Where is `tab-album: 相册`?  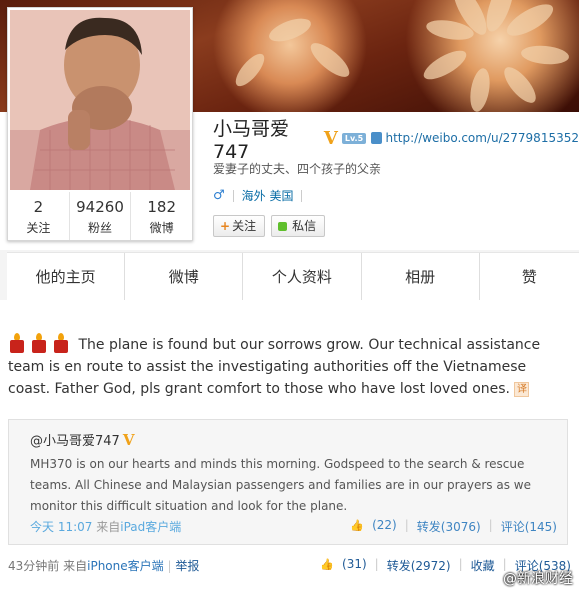
tab-album: 相册 is located at coordinates (421, 277).